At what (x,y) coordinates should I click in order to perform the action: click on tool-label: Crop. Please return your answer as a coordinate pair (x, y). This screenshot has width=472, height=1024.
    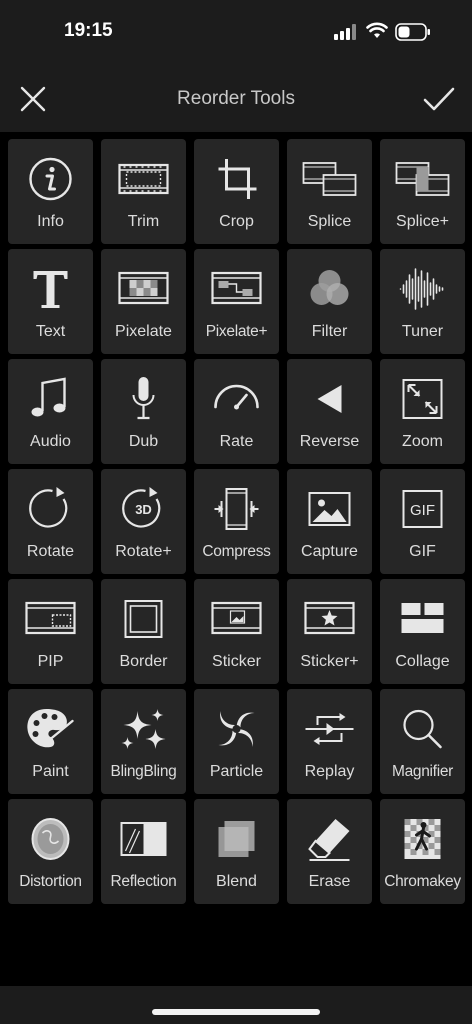
    Looking at the image, I should click on (236, 221).